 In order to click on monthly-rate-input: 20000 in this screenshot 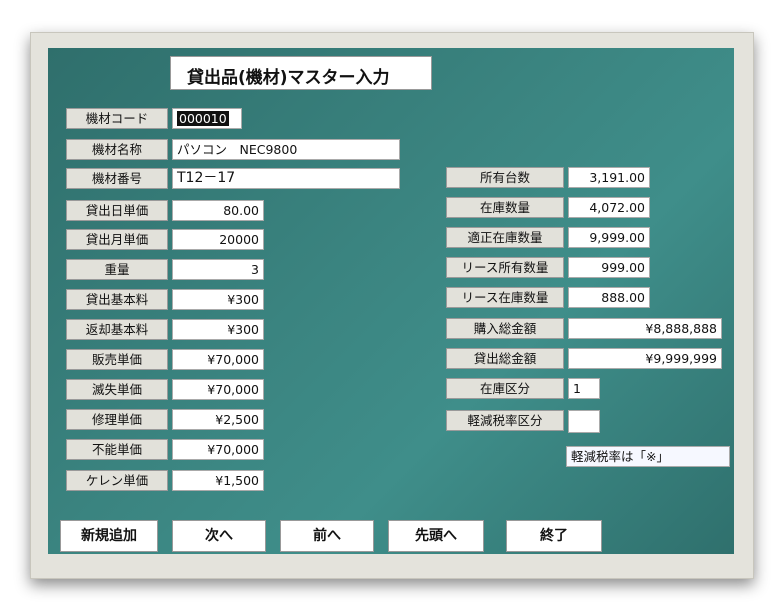, I will do `click(218, 239)`.